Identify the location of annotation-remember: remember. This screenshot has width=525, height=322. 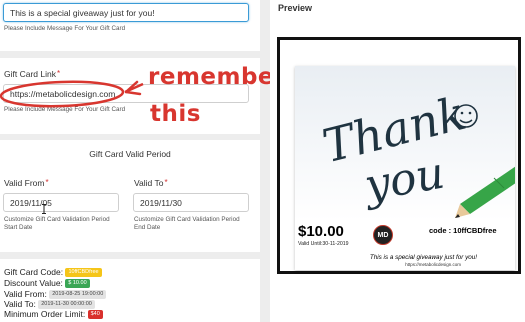
(217, 77).